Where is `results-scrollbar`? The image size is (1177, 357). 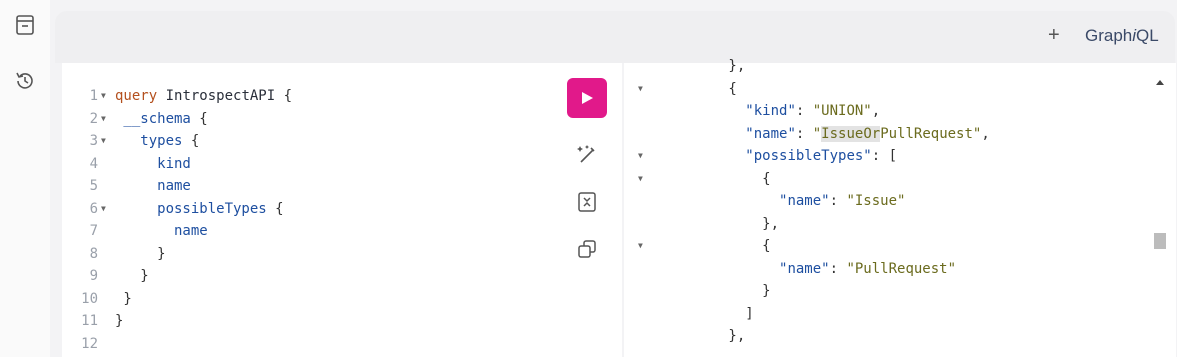 results-scrollbar is located at coordinates (1160, 216).